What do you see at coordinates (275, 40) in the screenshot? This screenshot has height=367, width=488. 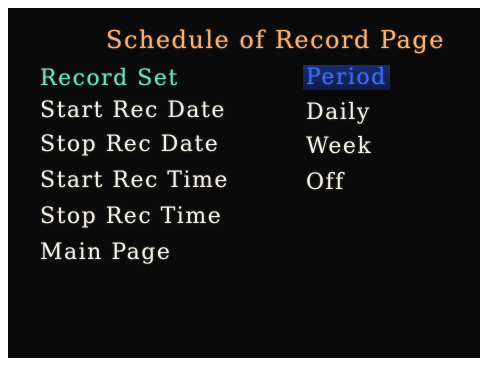 I see `page-title: Schedule of Record Page` at bounding box center [275, 40].